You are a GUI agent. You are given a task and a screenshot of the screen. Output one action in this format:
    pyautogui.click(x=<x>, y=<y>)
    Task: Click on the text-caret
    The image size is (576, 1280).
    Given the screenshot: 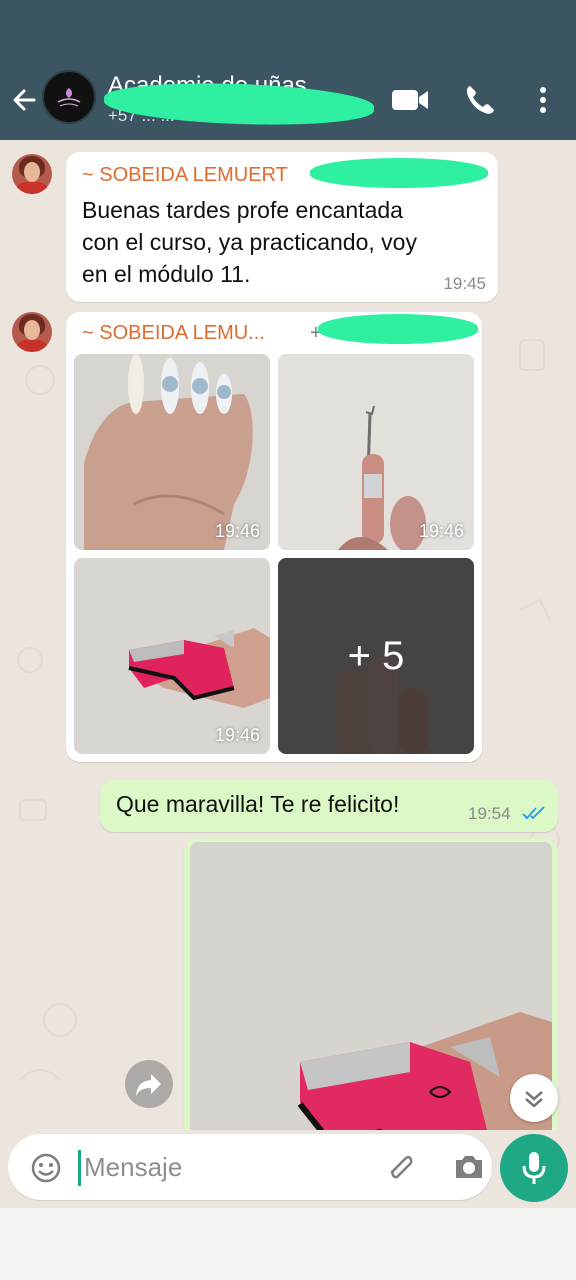 What is the action you would take?
    pyautogui.click(x=79, y=1168)
    